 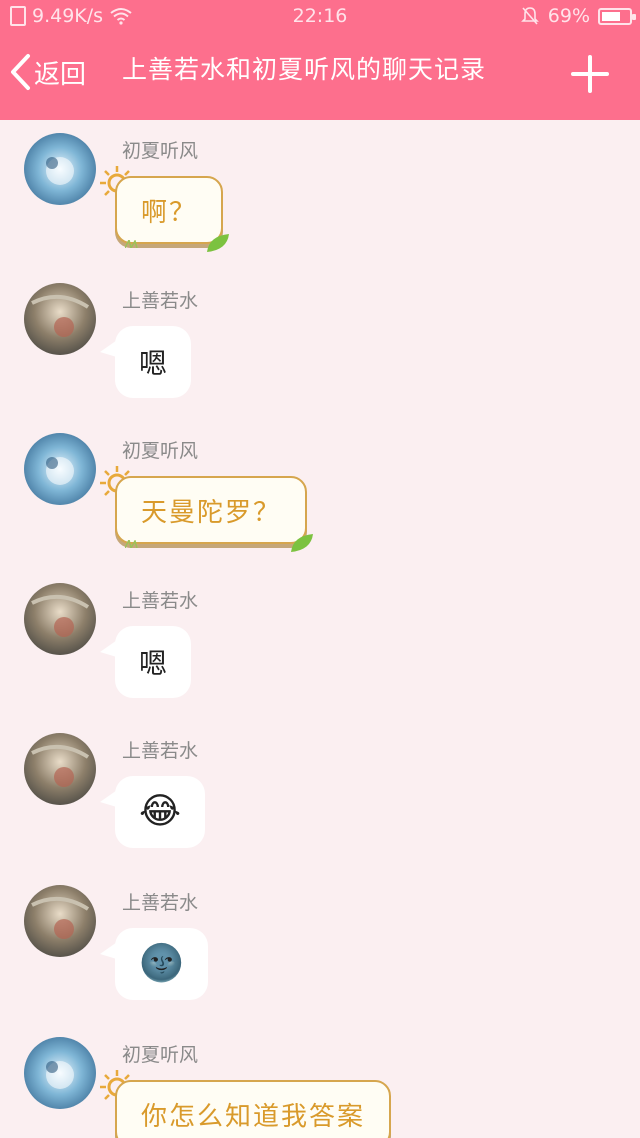 I want to click on chat-header: 返回 上善若水和初夏听风的聊天记录, so click(x=320, y=77).